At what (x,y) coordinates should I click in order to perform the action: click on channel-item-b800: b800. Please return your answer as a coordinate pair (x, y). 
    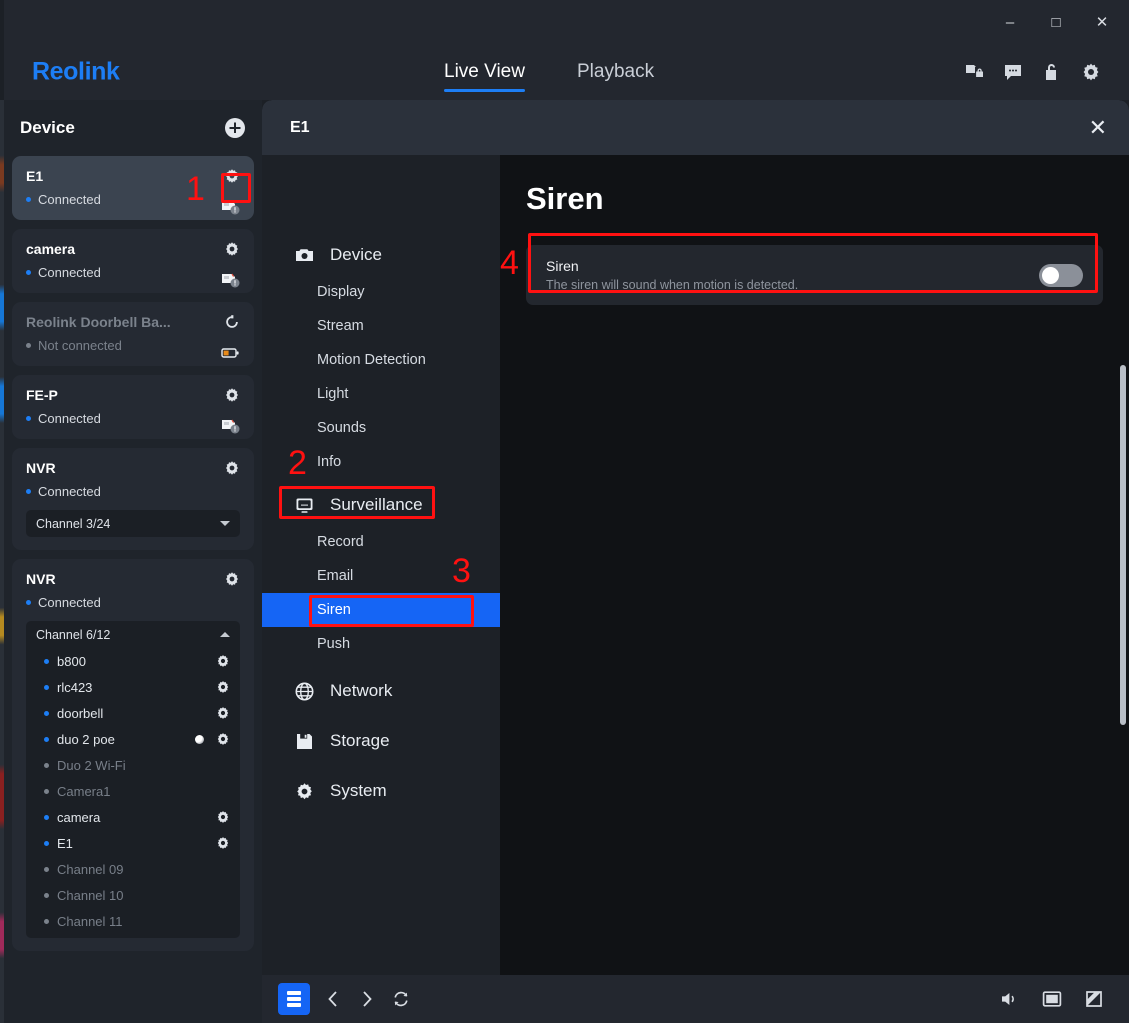
    Looking at the image, I should click on (133, 661).